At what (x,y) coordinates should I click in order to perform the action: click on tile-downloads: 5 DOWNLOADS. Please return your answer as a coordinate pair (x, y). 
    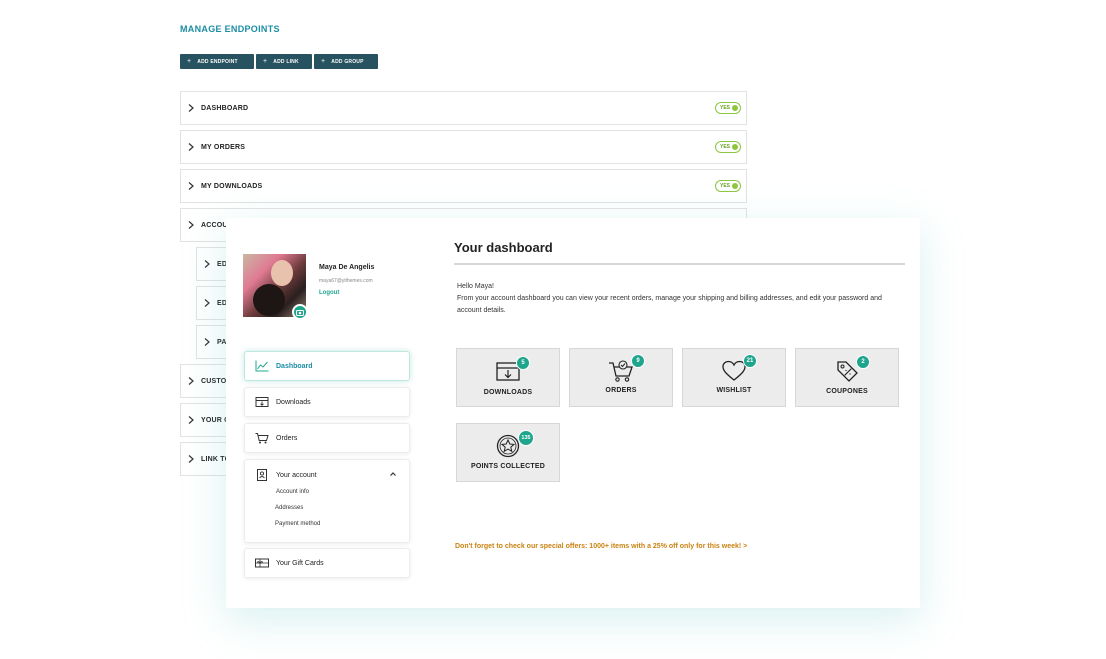
    Looking at the image, I should click on (508, 377).